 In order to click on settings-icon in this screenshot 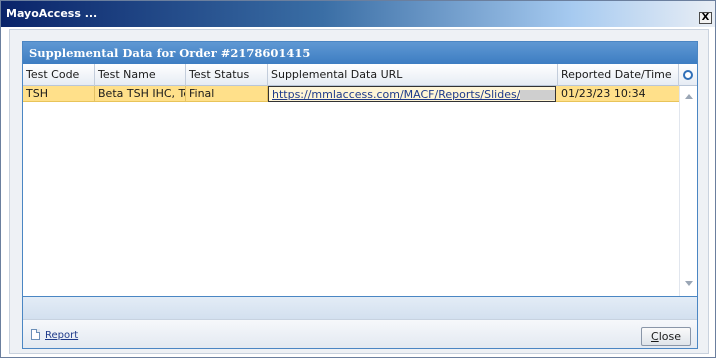, I will do `click(688, 75)`.